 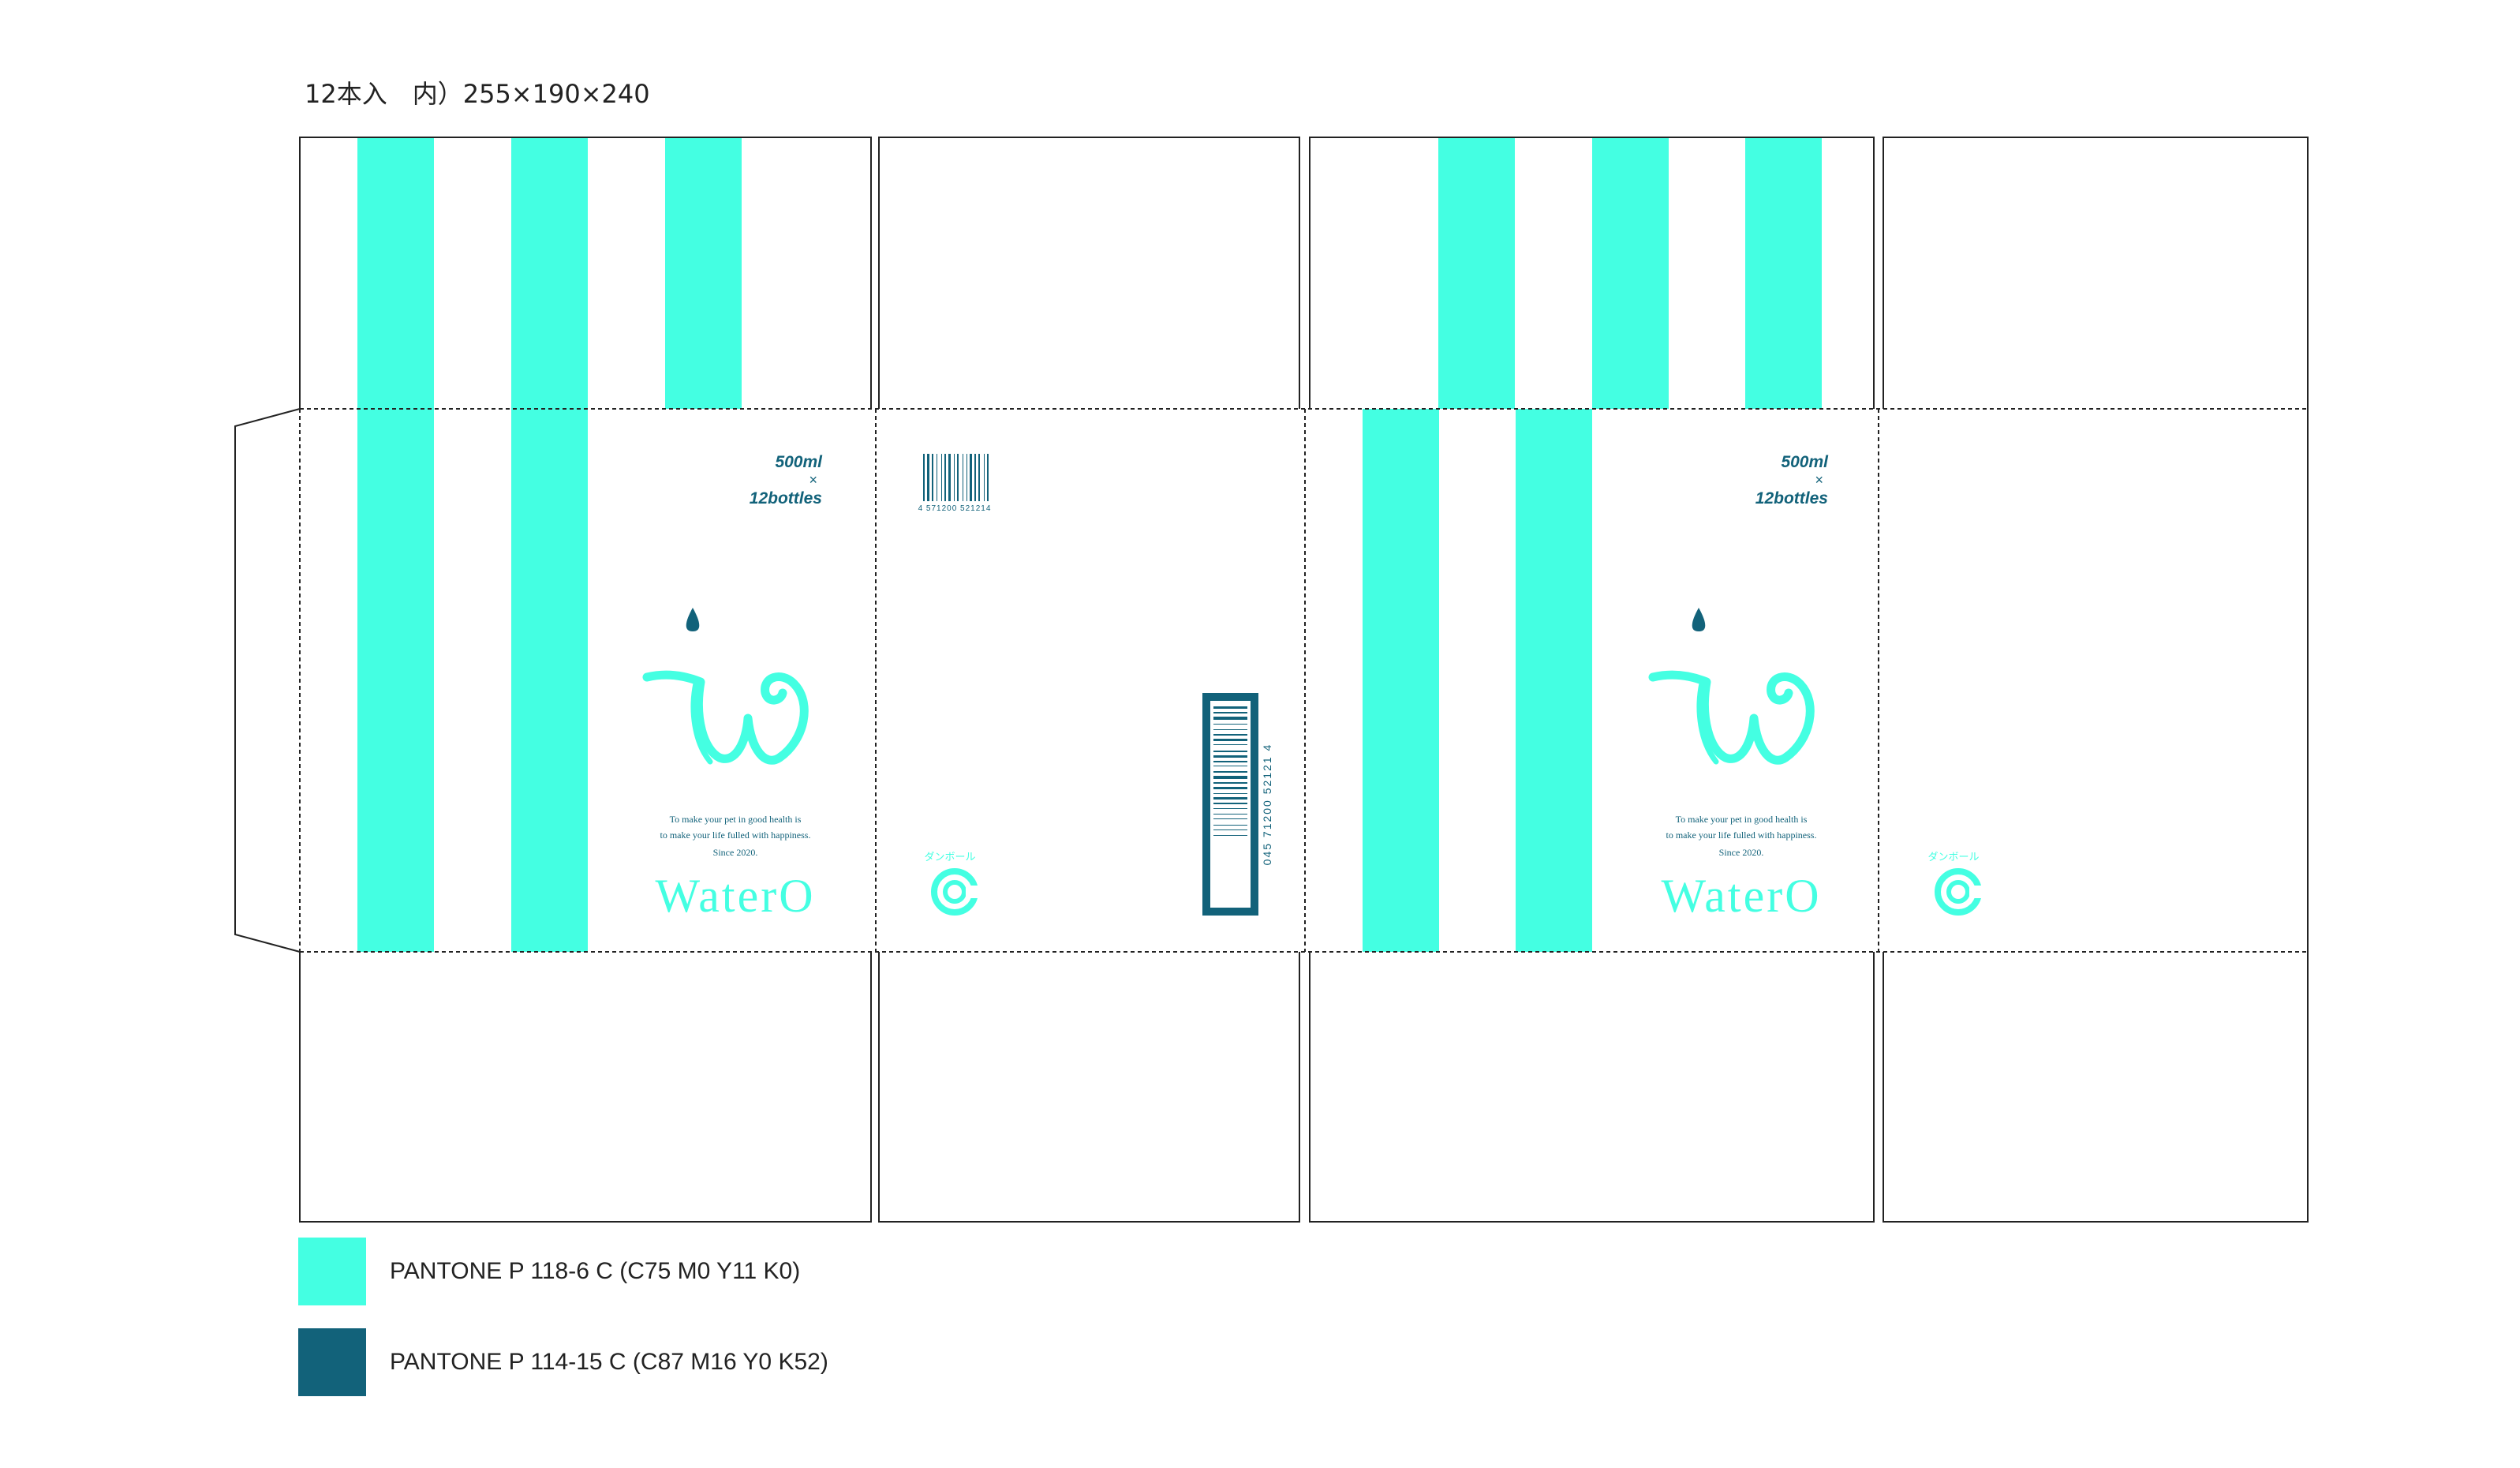 What do you see at coordinates (1095, 685) in the screenshot?
I see `back-panel-2: 4 571200 521214 045 71200 52121 4 ダンボール` at bounding box center [1095, 685].